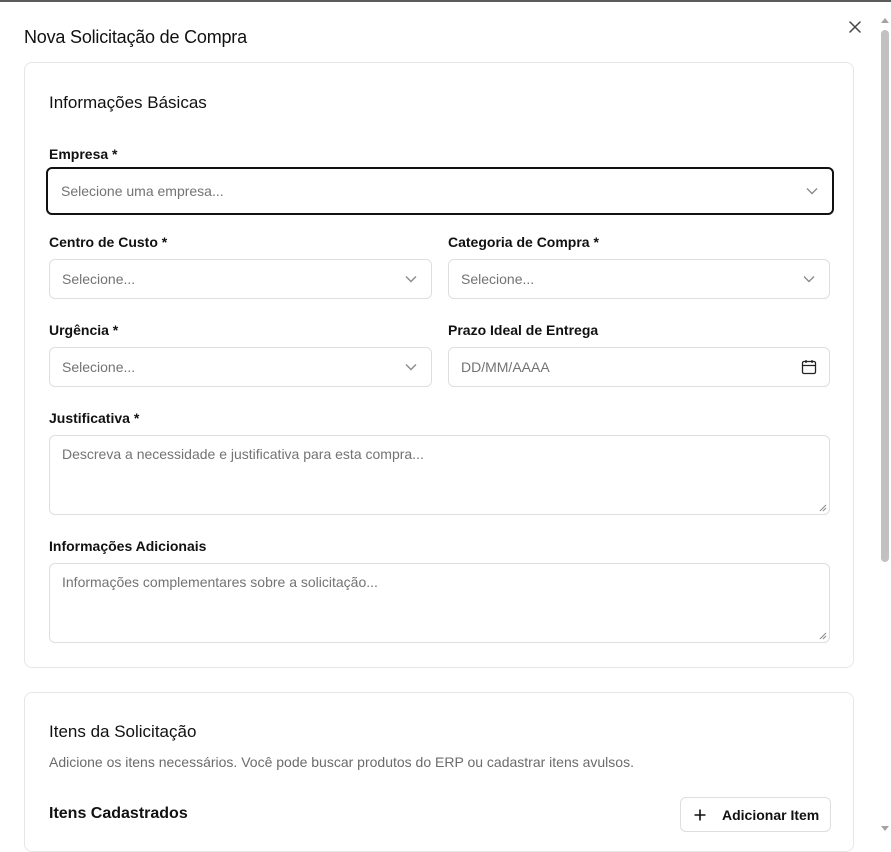  I want to click on items-title: Itens da Solicitação, so click(123, 731).